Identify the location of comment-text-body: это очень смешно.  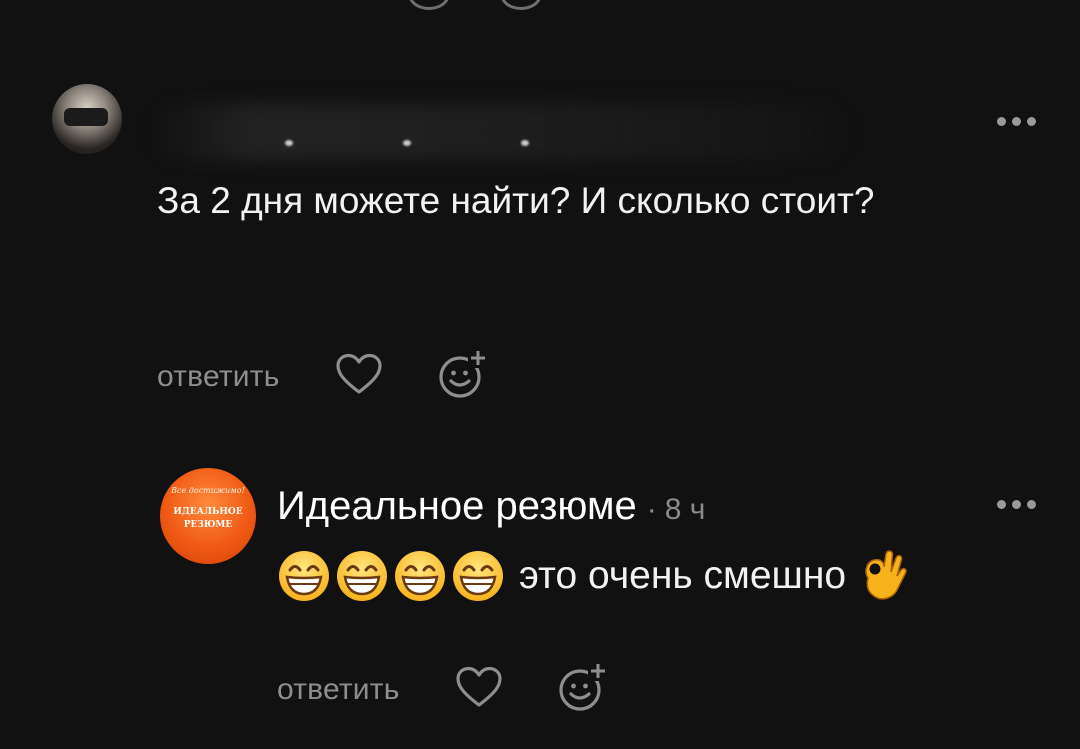
(683, 575).